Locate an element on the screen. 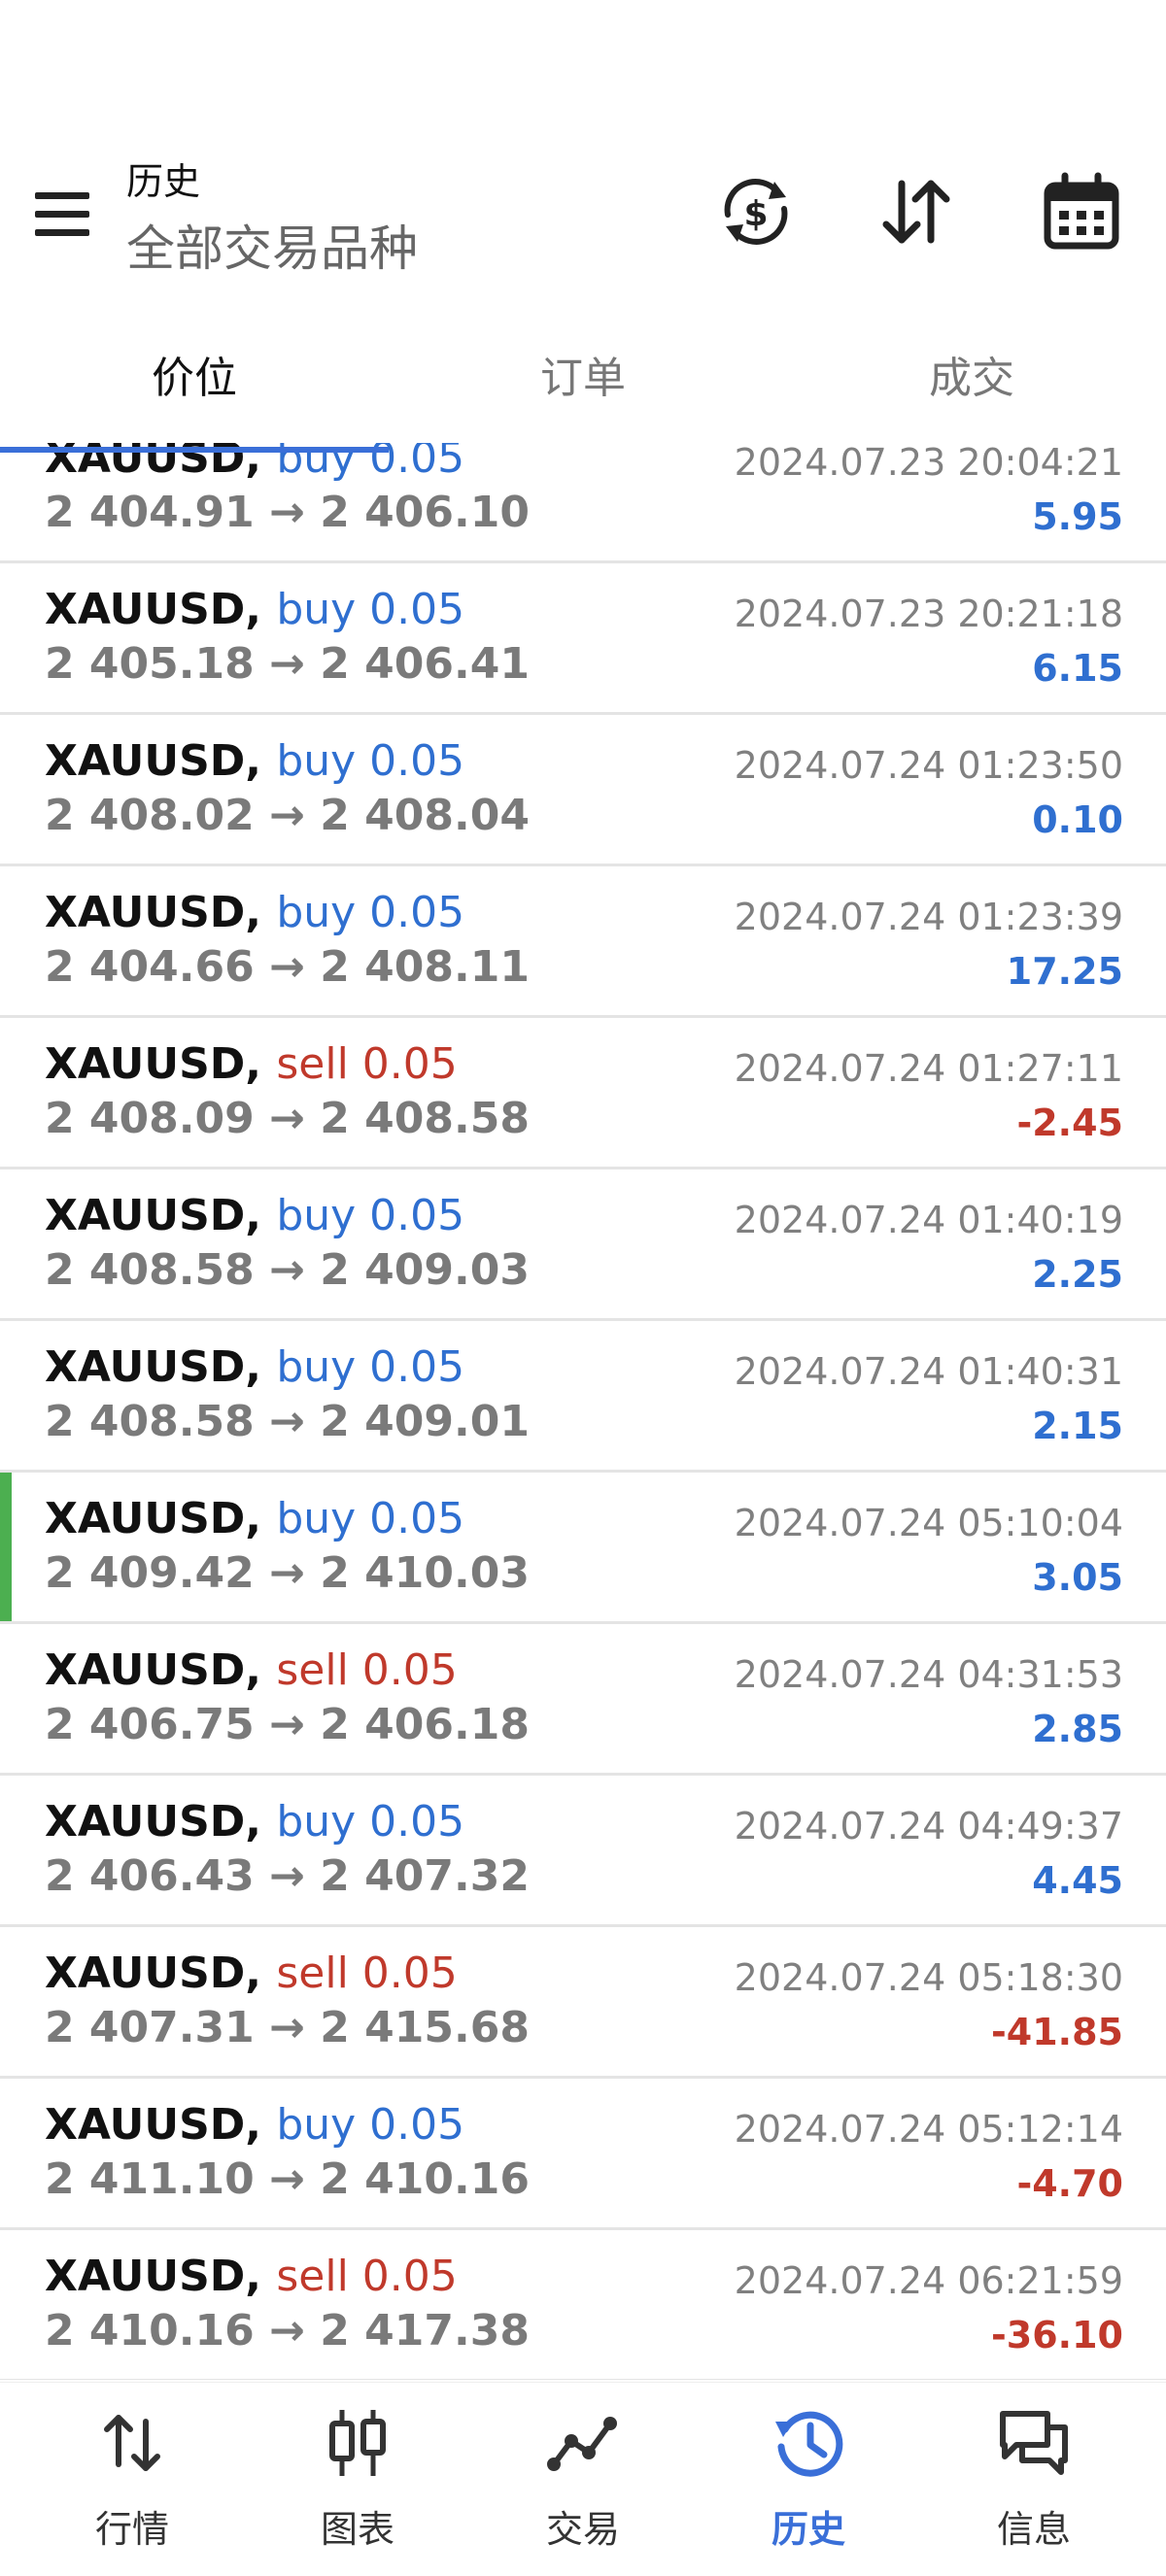  trade-prices: 2 409.42 → 2 410.03 is located at coordinates (287, 1573).